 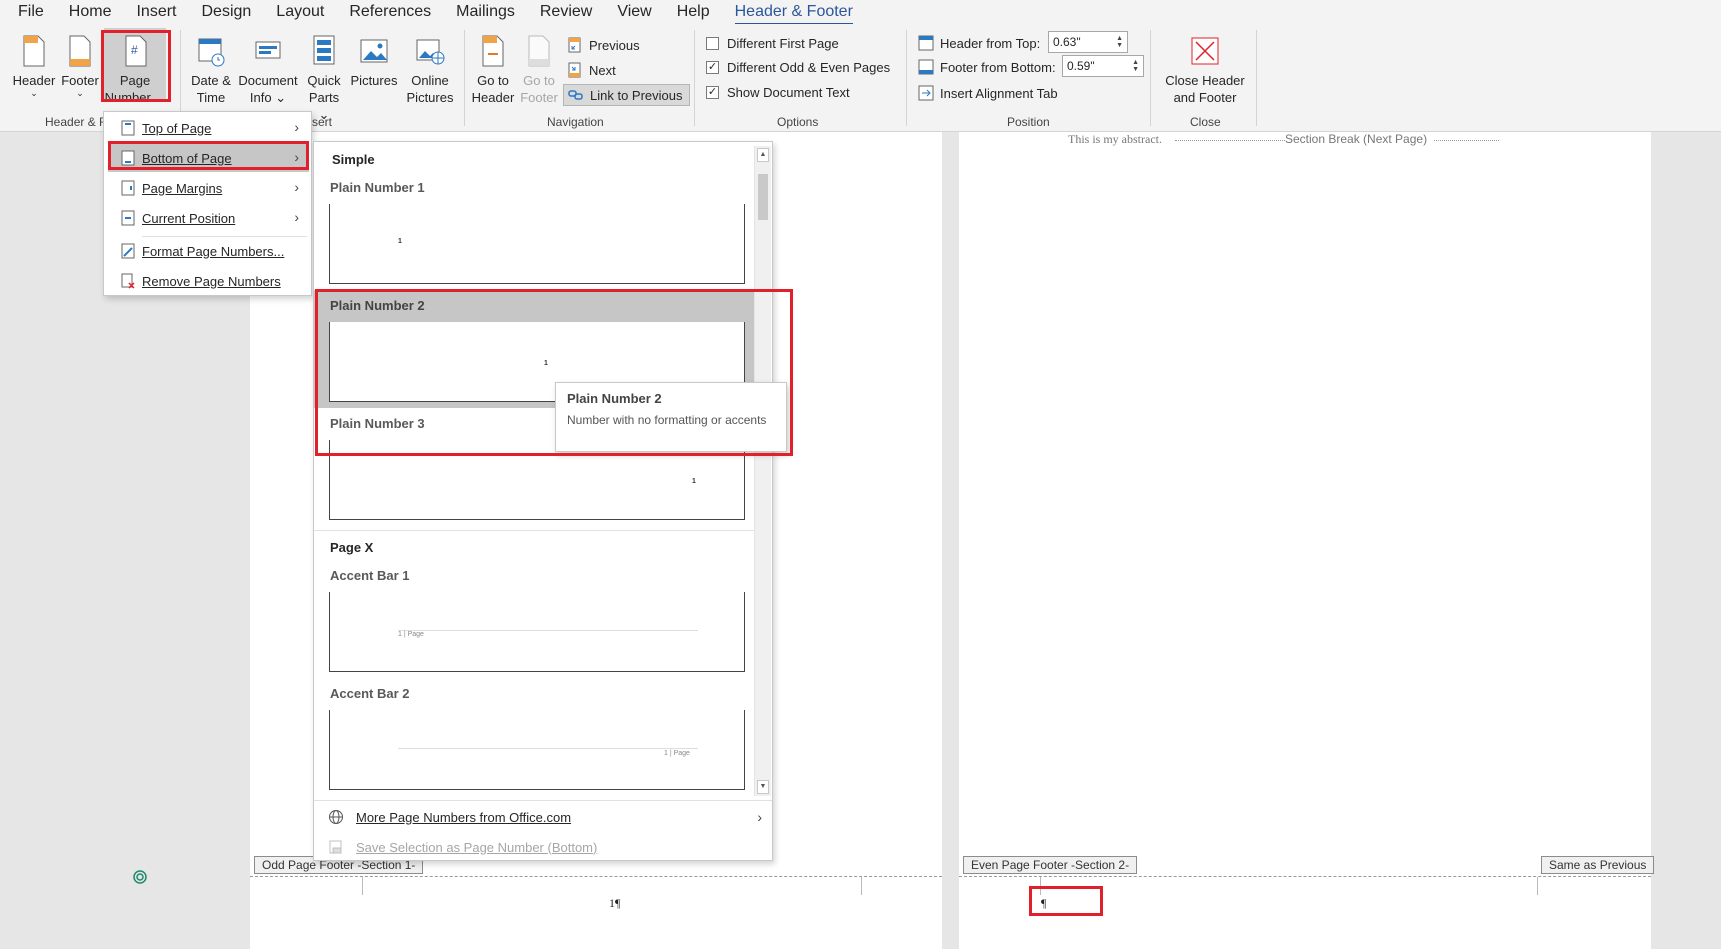 What do you see at coordinates (268, 65) in the screenshot?
I see `document-info-button: Document Info ⌄` at bounding box center [268, 65].